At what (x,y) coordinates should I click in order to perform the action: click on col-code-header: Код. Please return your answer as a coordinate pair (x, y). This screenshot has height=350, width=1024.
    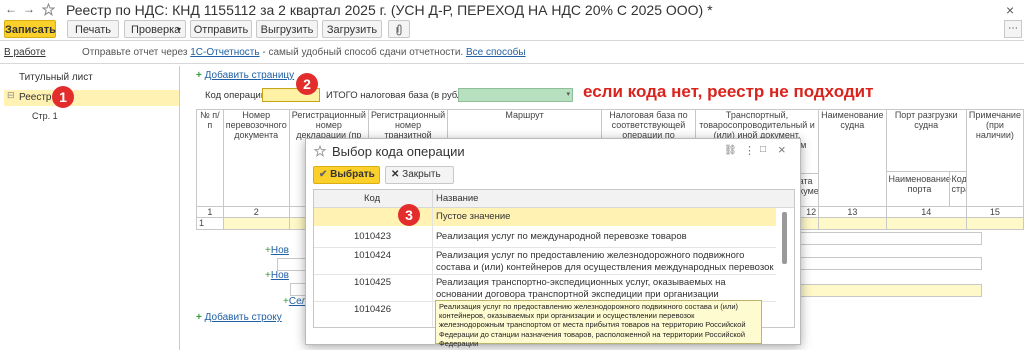
    Looking at the image, I should click on (372, 199).